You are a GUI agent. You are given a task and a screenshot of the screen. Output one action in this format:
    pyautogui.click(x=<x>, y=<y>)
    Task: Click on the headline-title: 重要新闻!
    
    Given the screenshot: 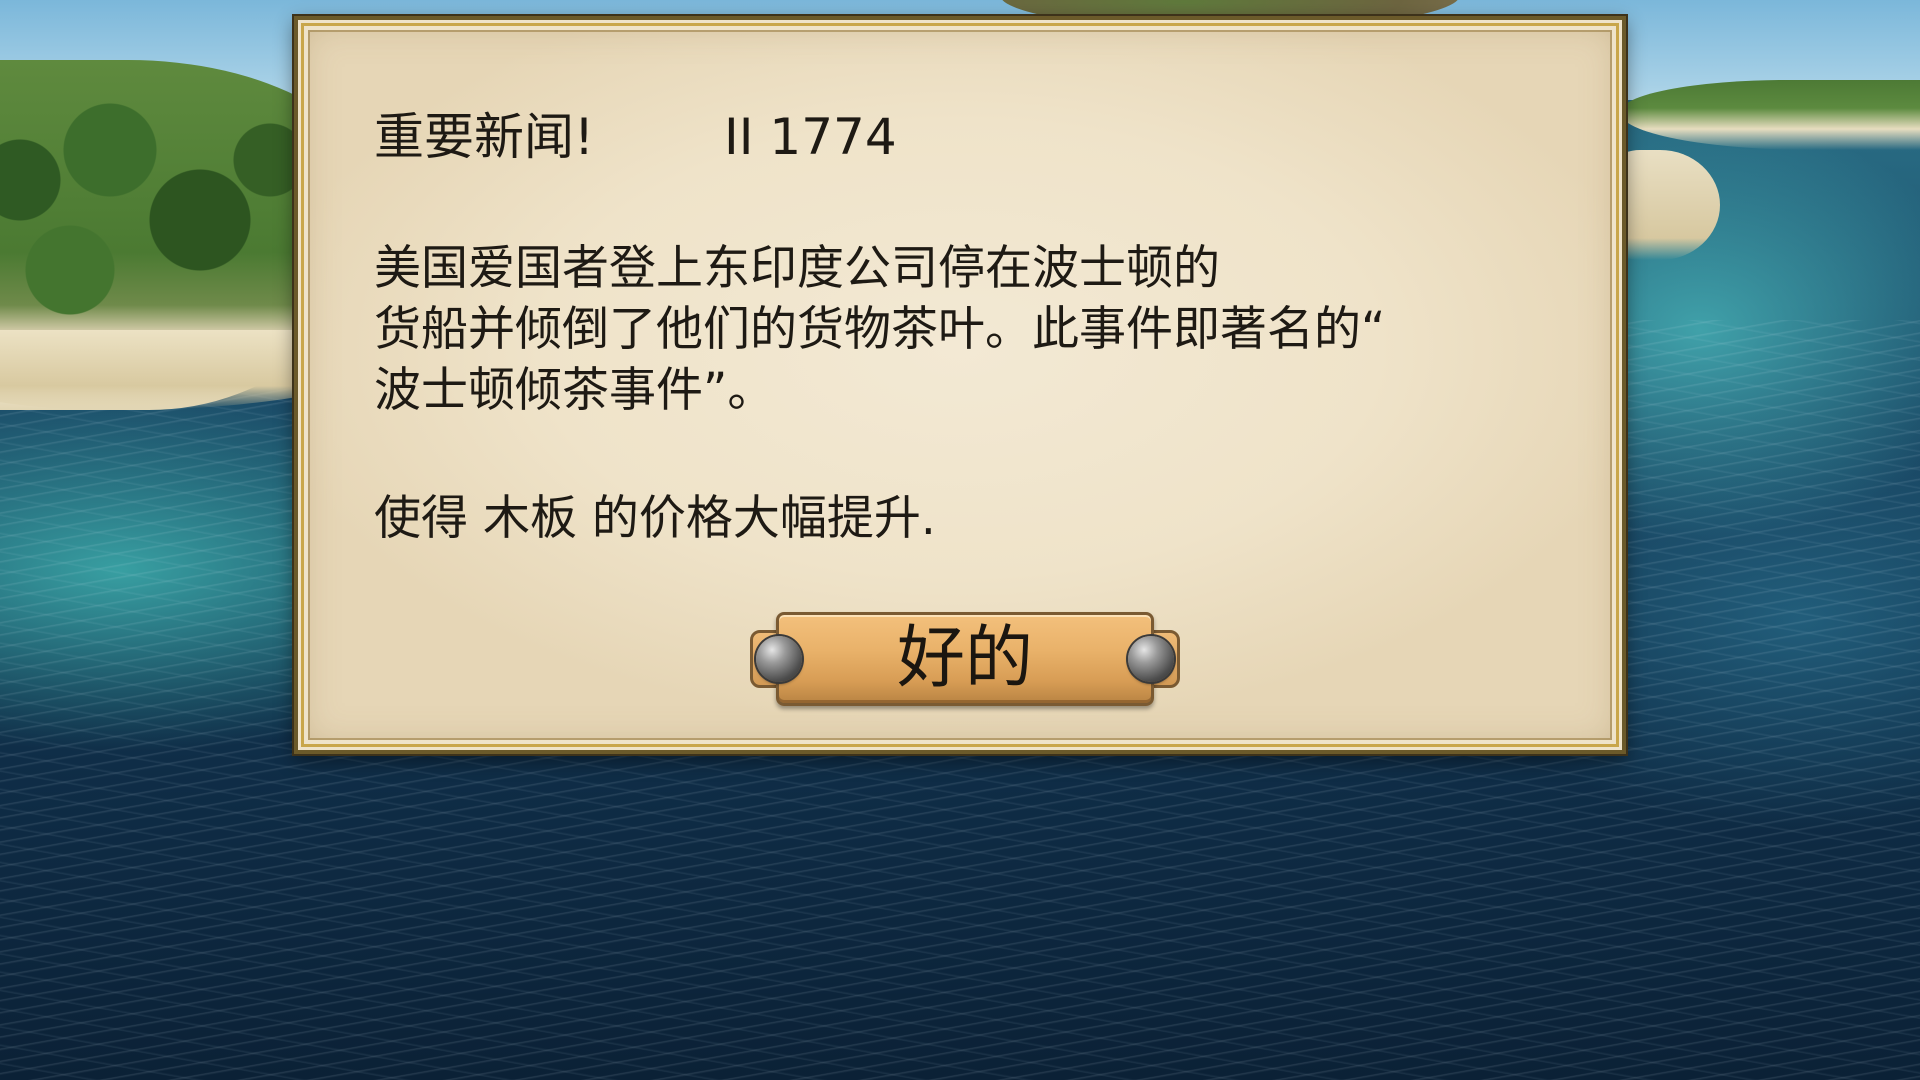 What is the action you would take?
    pyautogui.click(x=484, y=137)
    